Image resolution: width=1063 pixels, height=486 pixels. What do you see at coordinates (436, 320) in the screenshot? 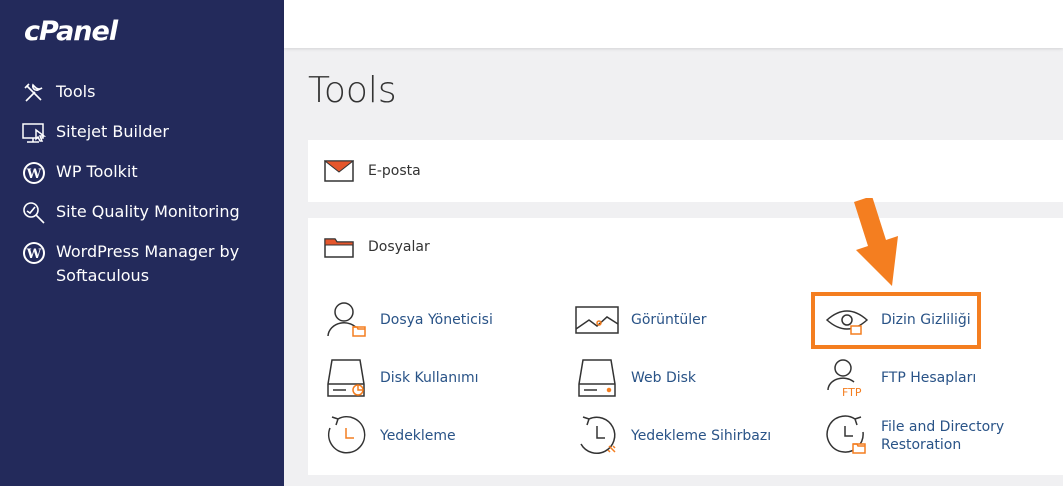
I see `app-label: Dosya Yöneticisi` at bounding box center [436, 320].